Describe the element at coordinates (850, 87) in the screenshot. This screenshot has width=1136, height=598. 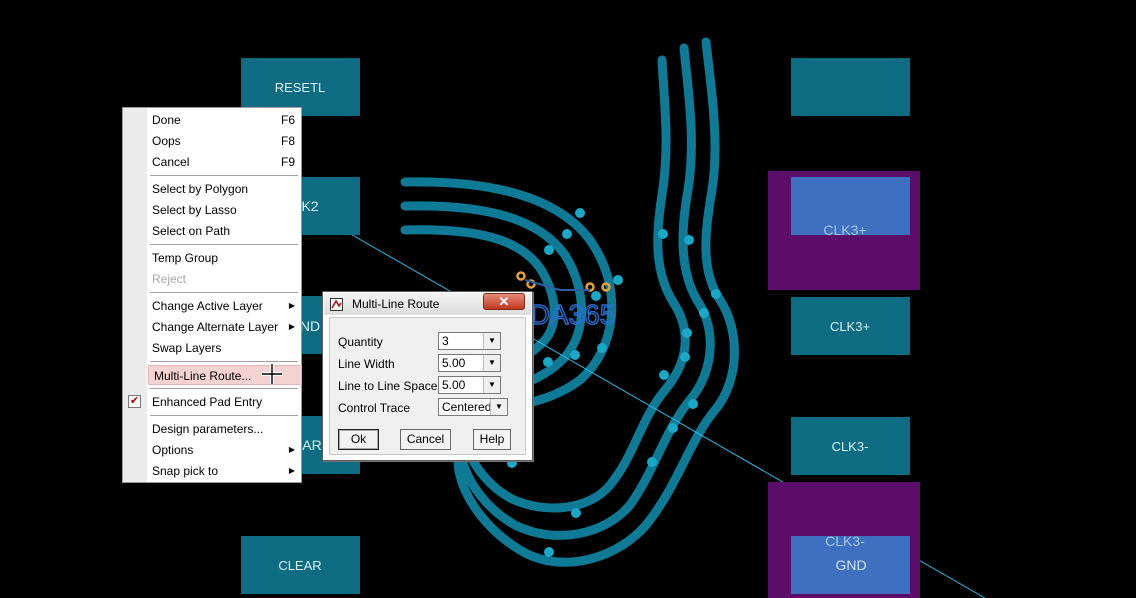
I see `pad-top-right` at that location.